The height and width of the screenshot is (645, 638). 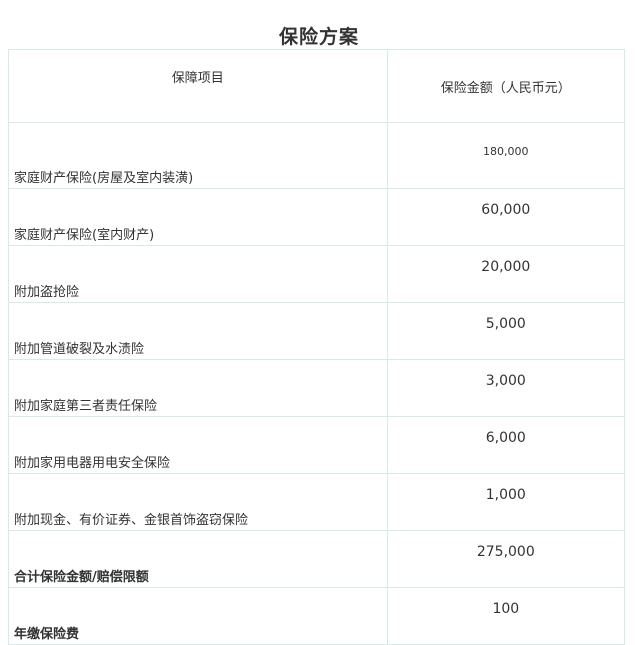 I want to click on table-row-total: 合计保险金额/赔偿限额 275,000, so click(x=317, y=559).